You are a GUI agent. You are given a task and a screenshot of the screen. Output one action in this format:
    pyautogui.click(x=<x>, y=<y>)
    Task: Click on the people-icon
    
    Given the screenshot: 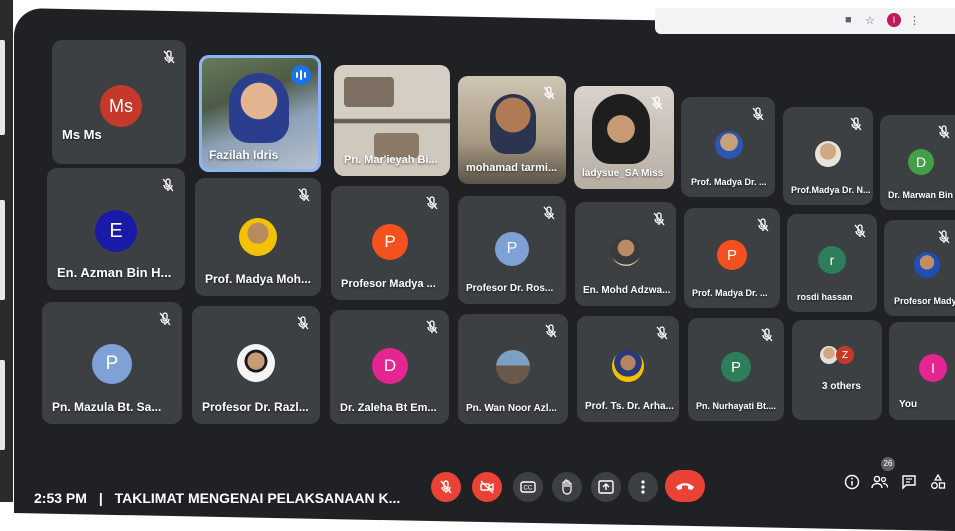 What is the action you would take?
    pyautogui.click(x=880, y=482)
    